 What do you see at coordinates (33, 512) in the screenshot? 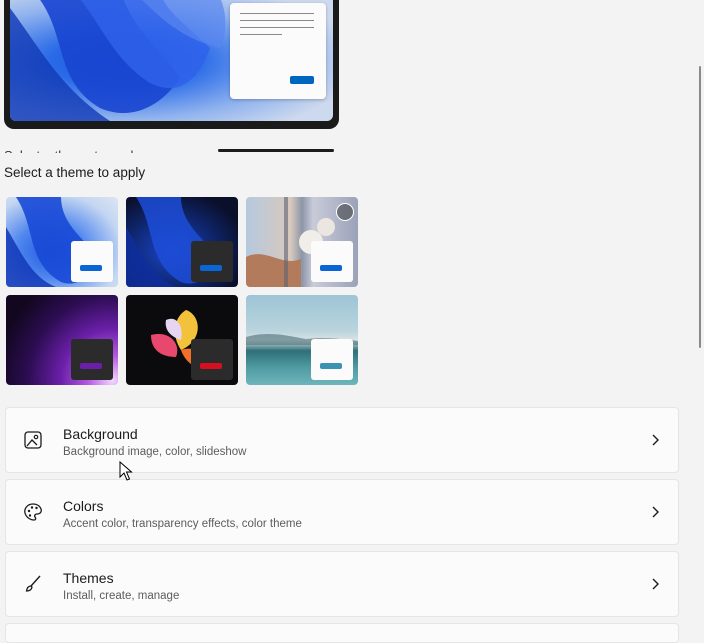
I see `palette-icon` at bounding box center [33, 512].